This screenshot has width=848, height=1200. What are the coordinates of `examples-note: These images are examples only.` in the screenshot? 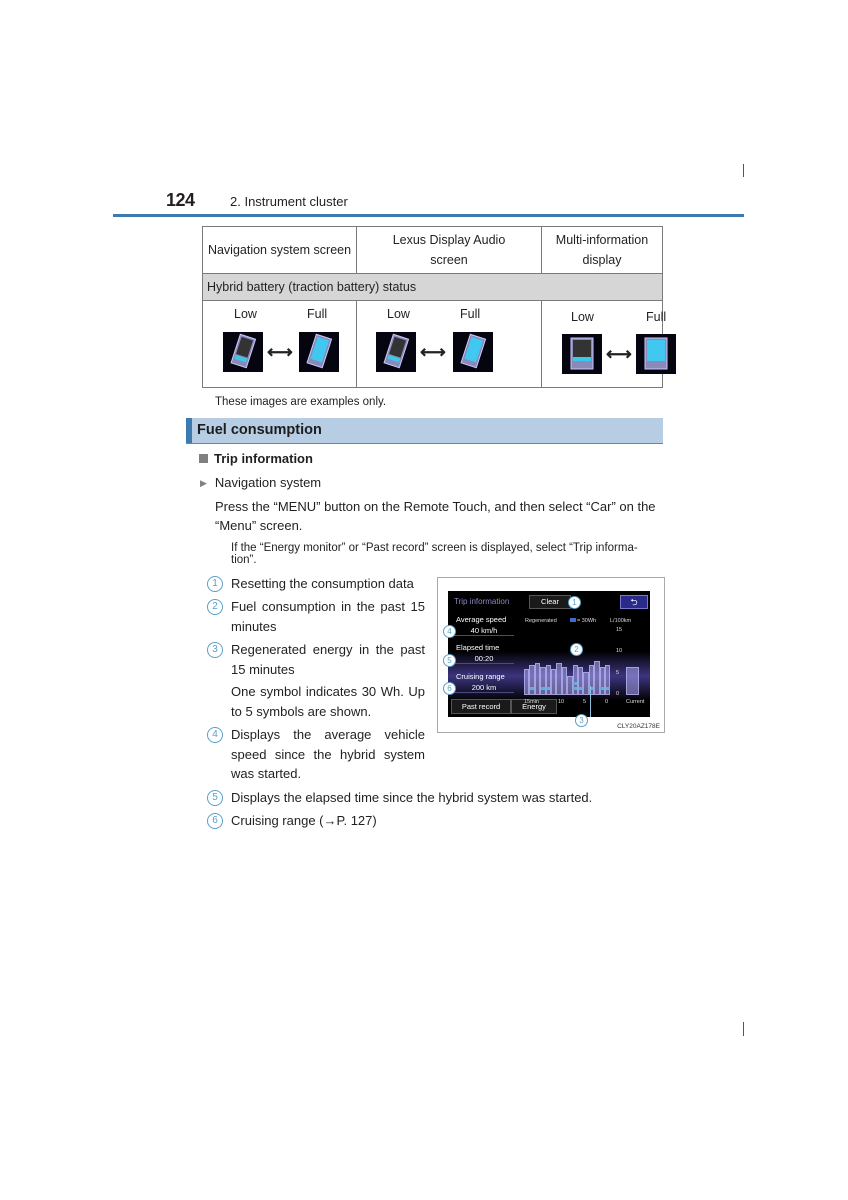 It's located at (301, 402).